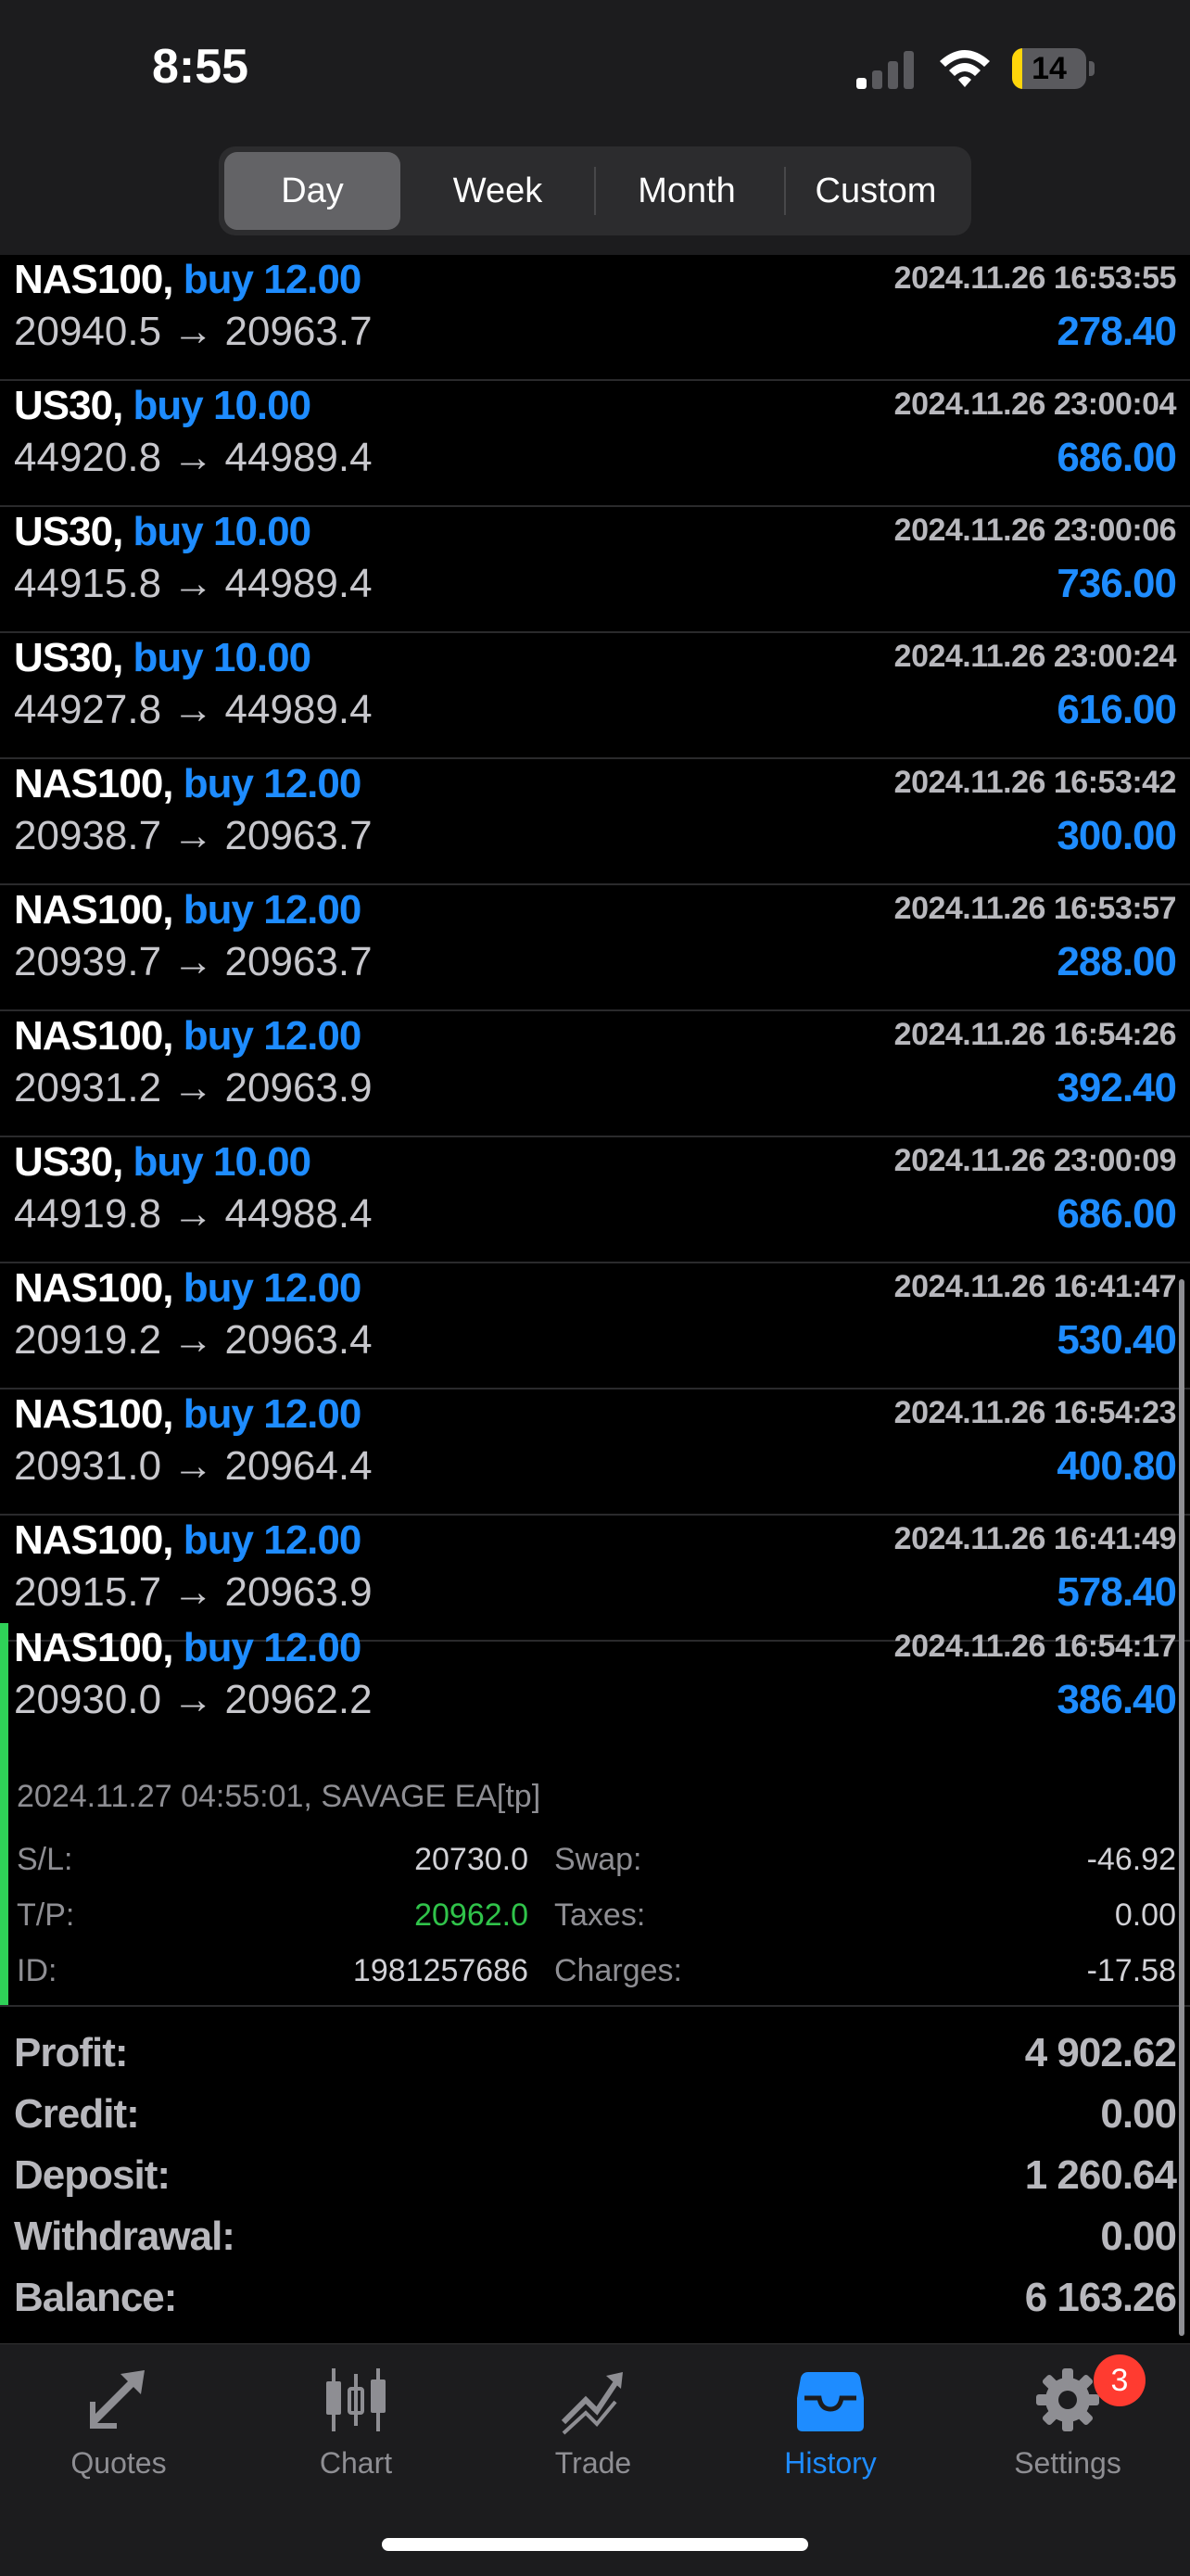  Describe the element at coordinates (687, 191) in the screenshot. I see `segment-month: Month` at that location.